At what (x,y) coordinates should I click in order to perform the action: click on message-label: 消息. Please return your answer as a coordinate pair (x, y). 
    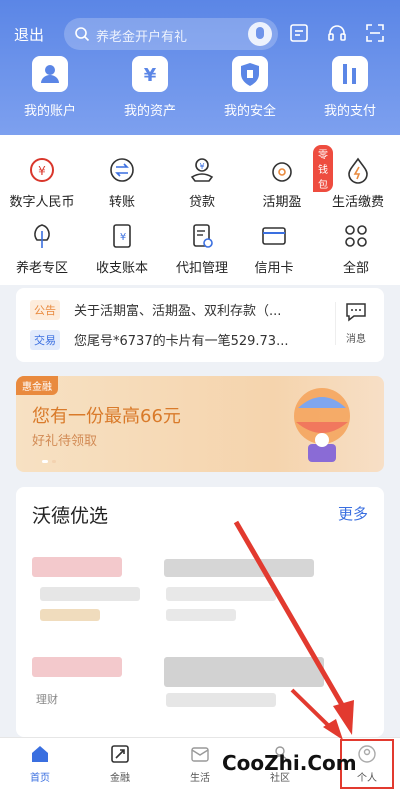
    Looking at the image, I should click on (356, 339).